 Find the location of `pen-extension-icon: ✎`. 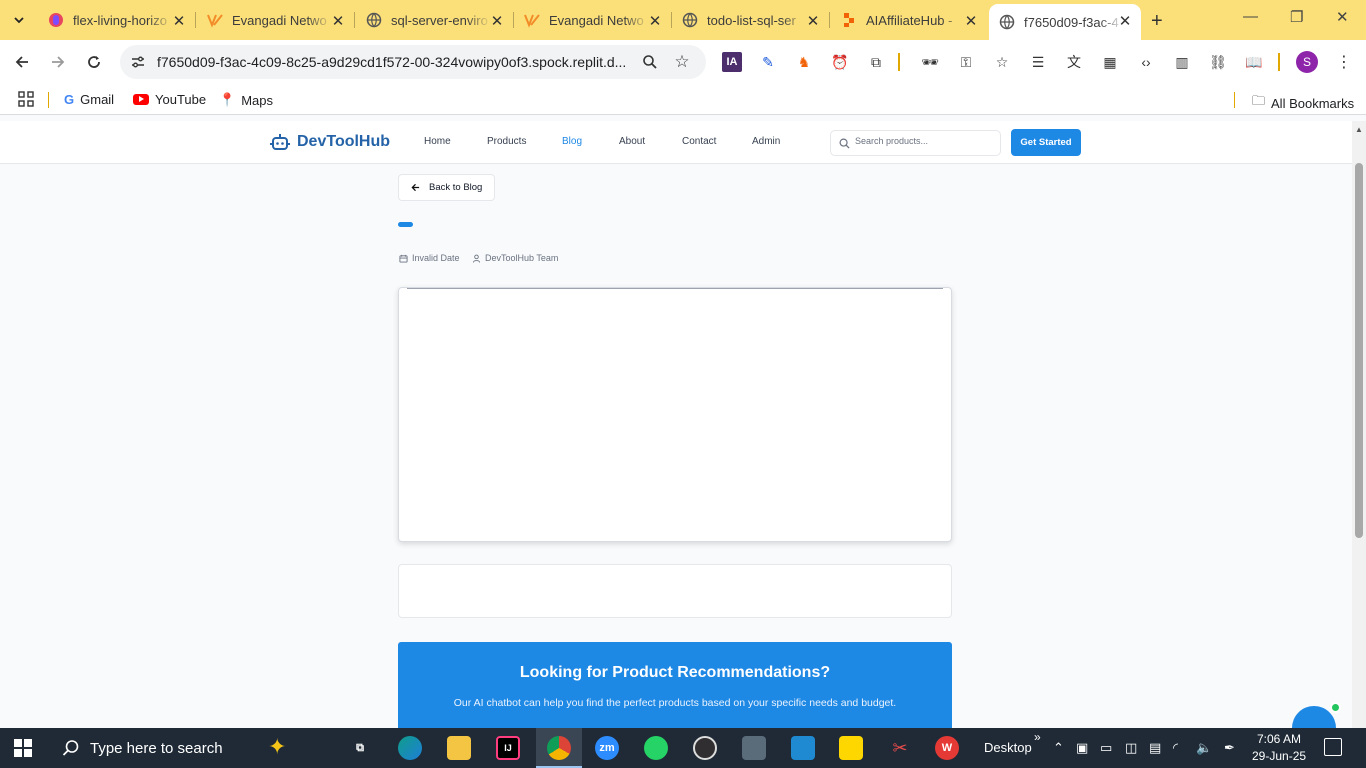

pen-extension-icon: ✎ is located at coordinates (768, 62).